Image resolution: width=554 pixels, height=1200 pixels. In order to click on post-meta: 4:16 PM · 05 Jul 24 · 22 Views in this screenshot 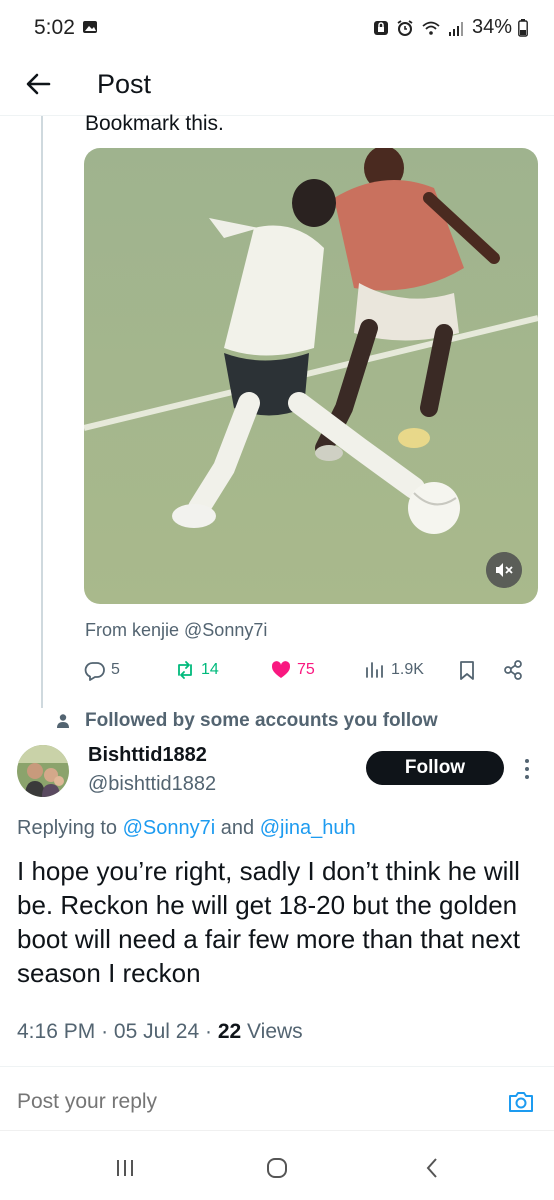, I will do `click(160, 1032)`.